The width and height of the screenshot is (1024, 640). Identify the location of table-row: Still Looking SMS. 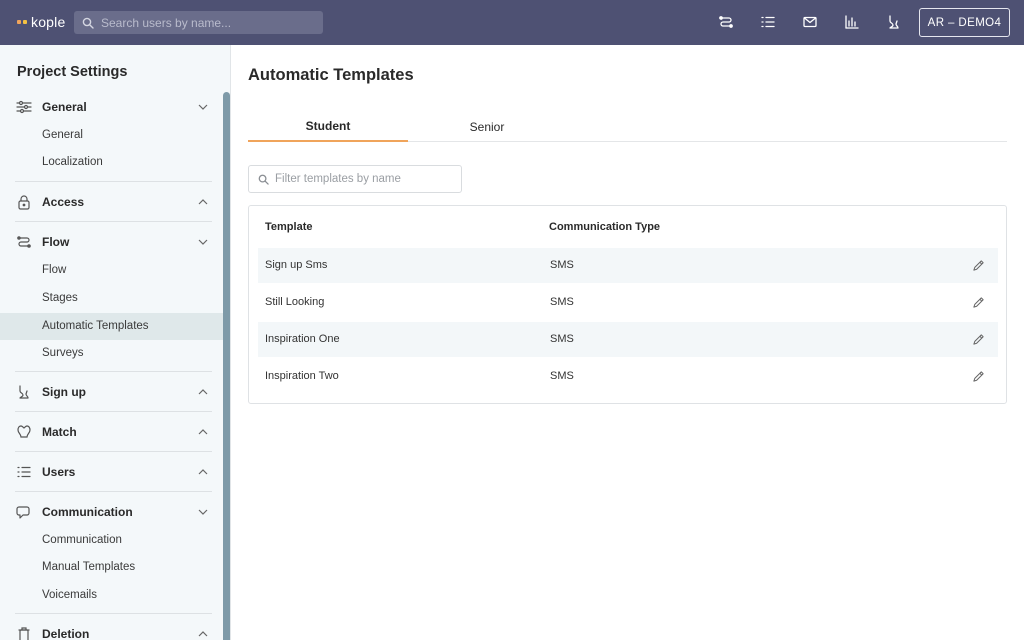
(628, 302).